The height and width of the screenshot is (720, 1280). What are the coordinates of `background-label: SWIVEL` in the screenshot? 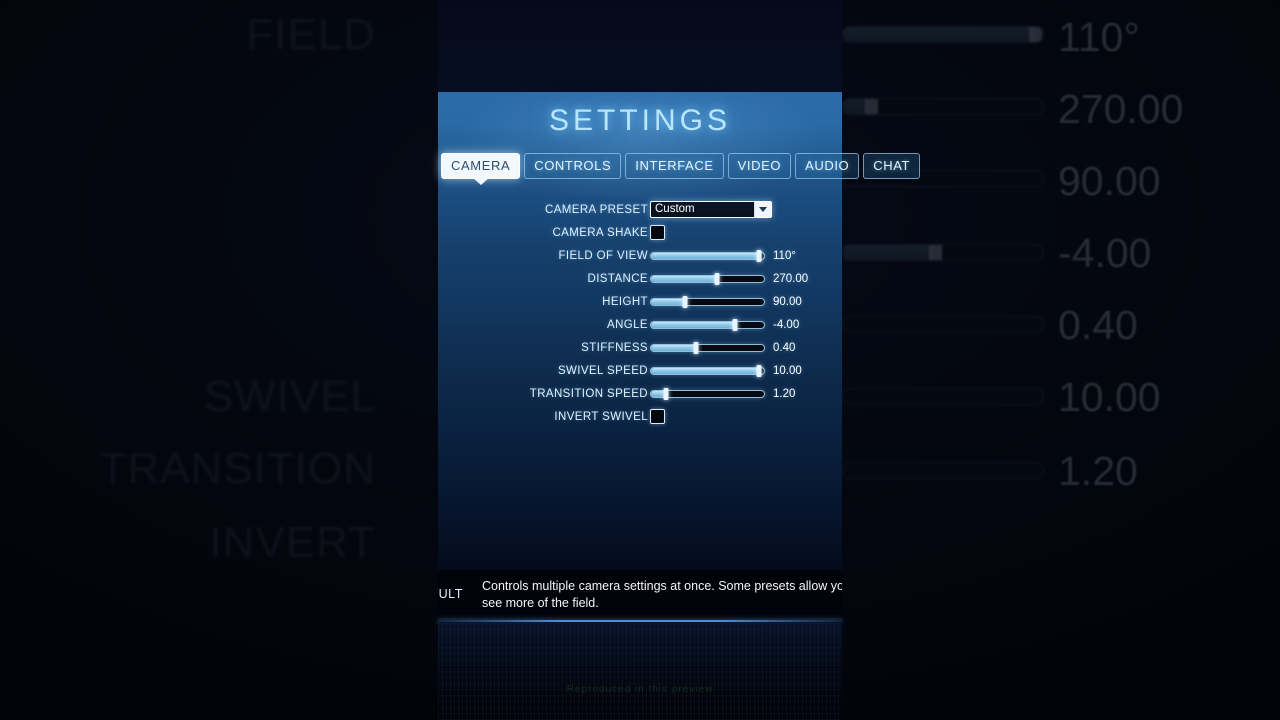 It's located at (289, 396).